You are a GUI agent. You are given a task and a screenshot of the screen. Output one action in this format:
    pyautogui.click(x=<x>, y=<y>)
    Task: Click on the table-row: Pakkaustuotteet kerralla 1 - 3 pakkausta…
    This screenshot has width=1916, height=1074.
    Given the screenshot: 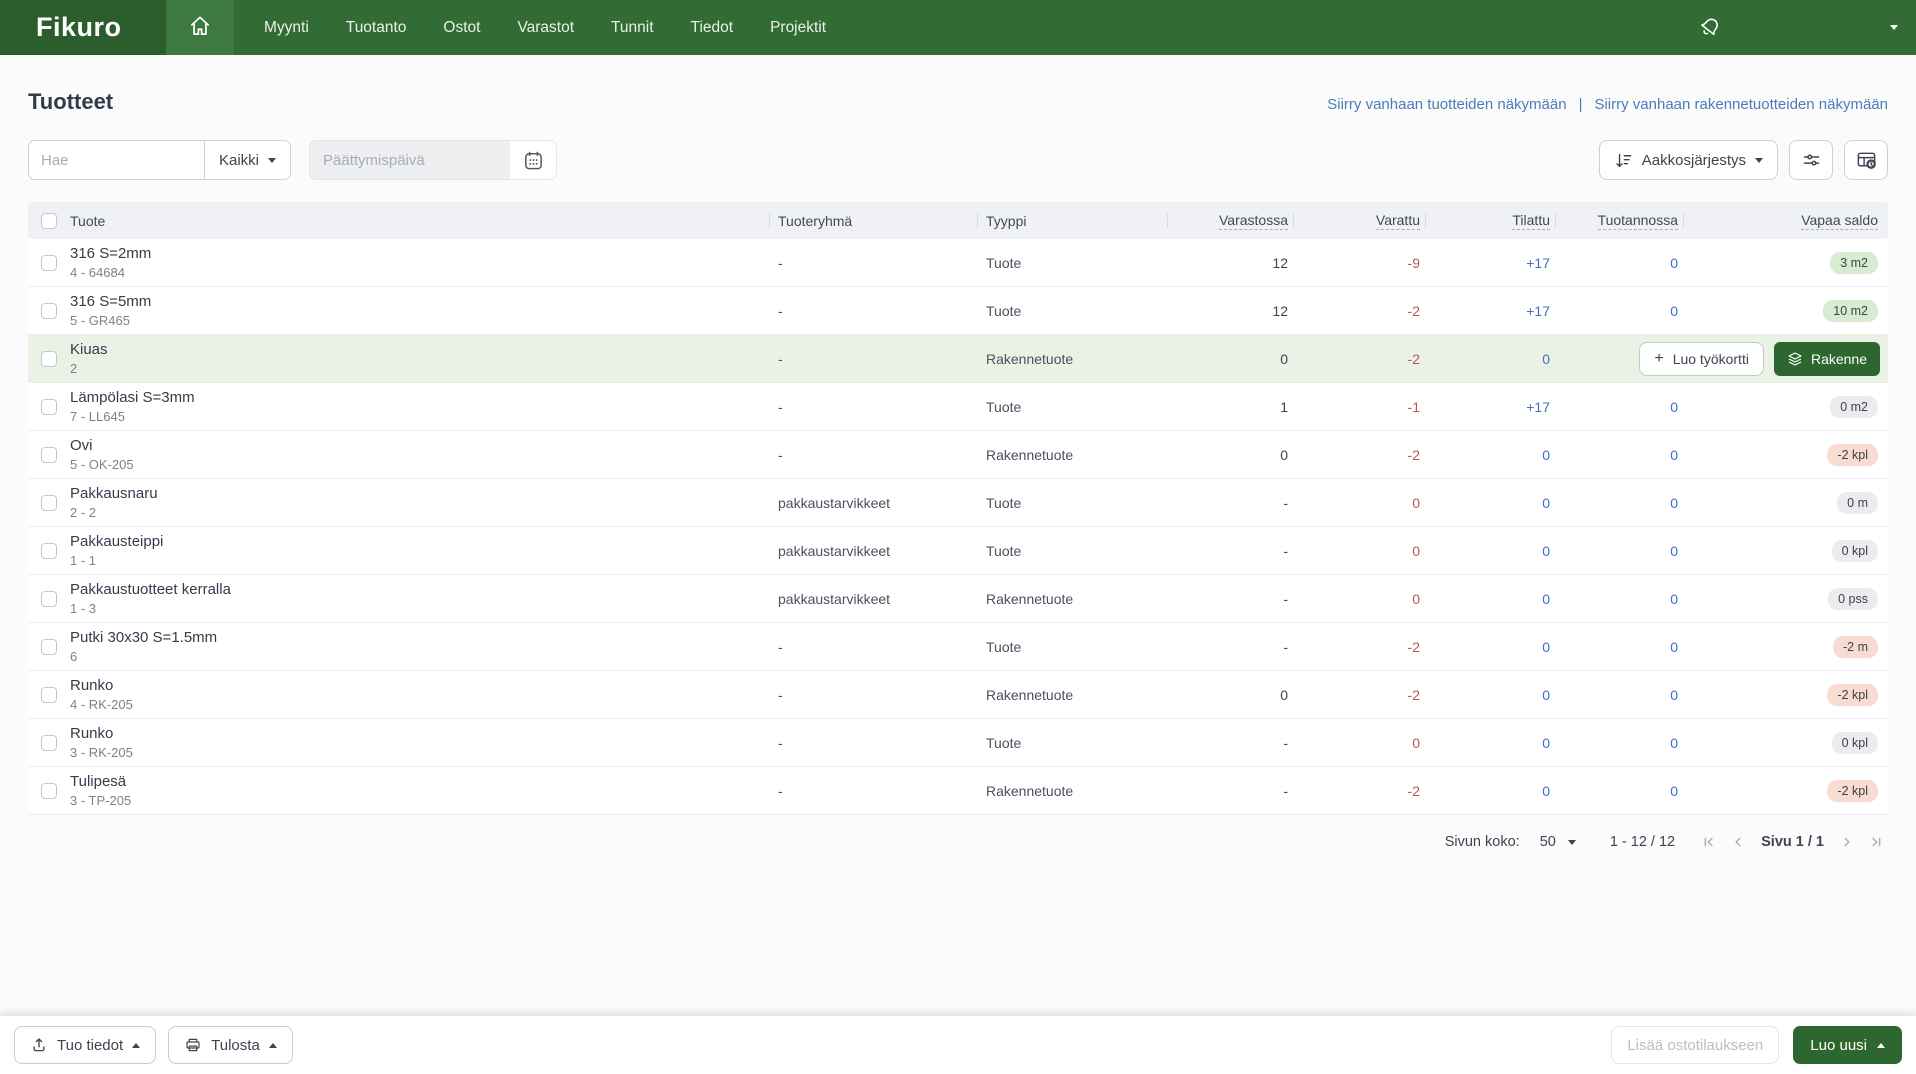 What is the action you would take?
    pyautogui.click(x=958, y=599)
    